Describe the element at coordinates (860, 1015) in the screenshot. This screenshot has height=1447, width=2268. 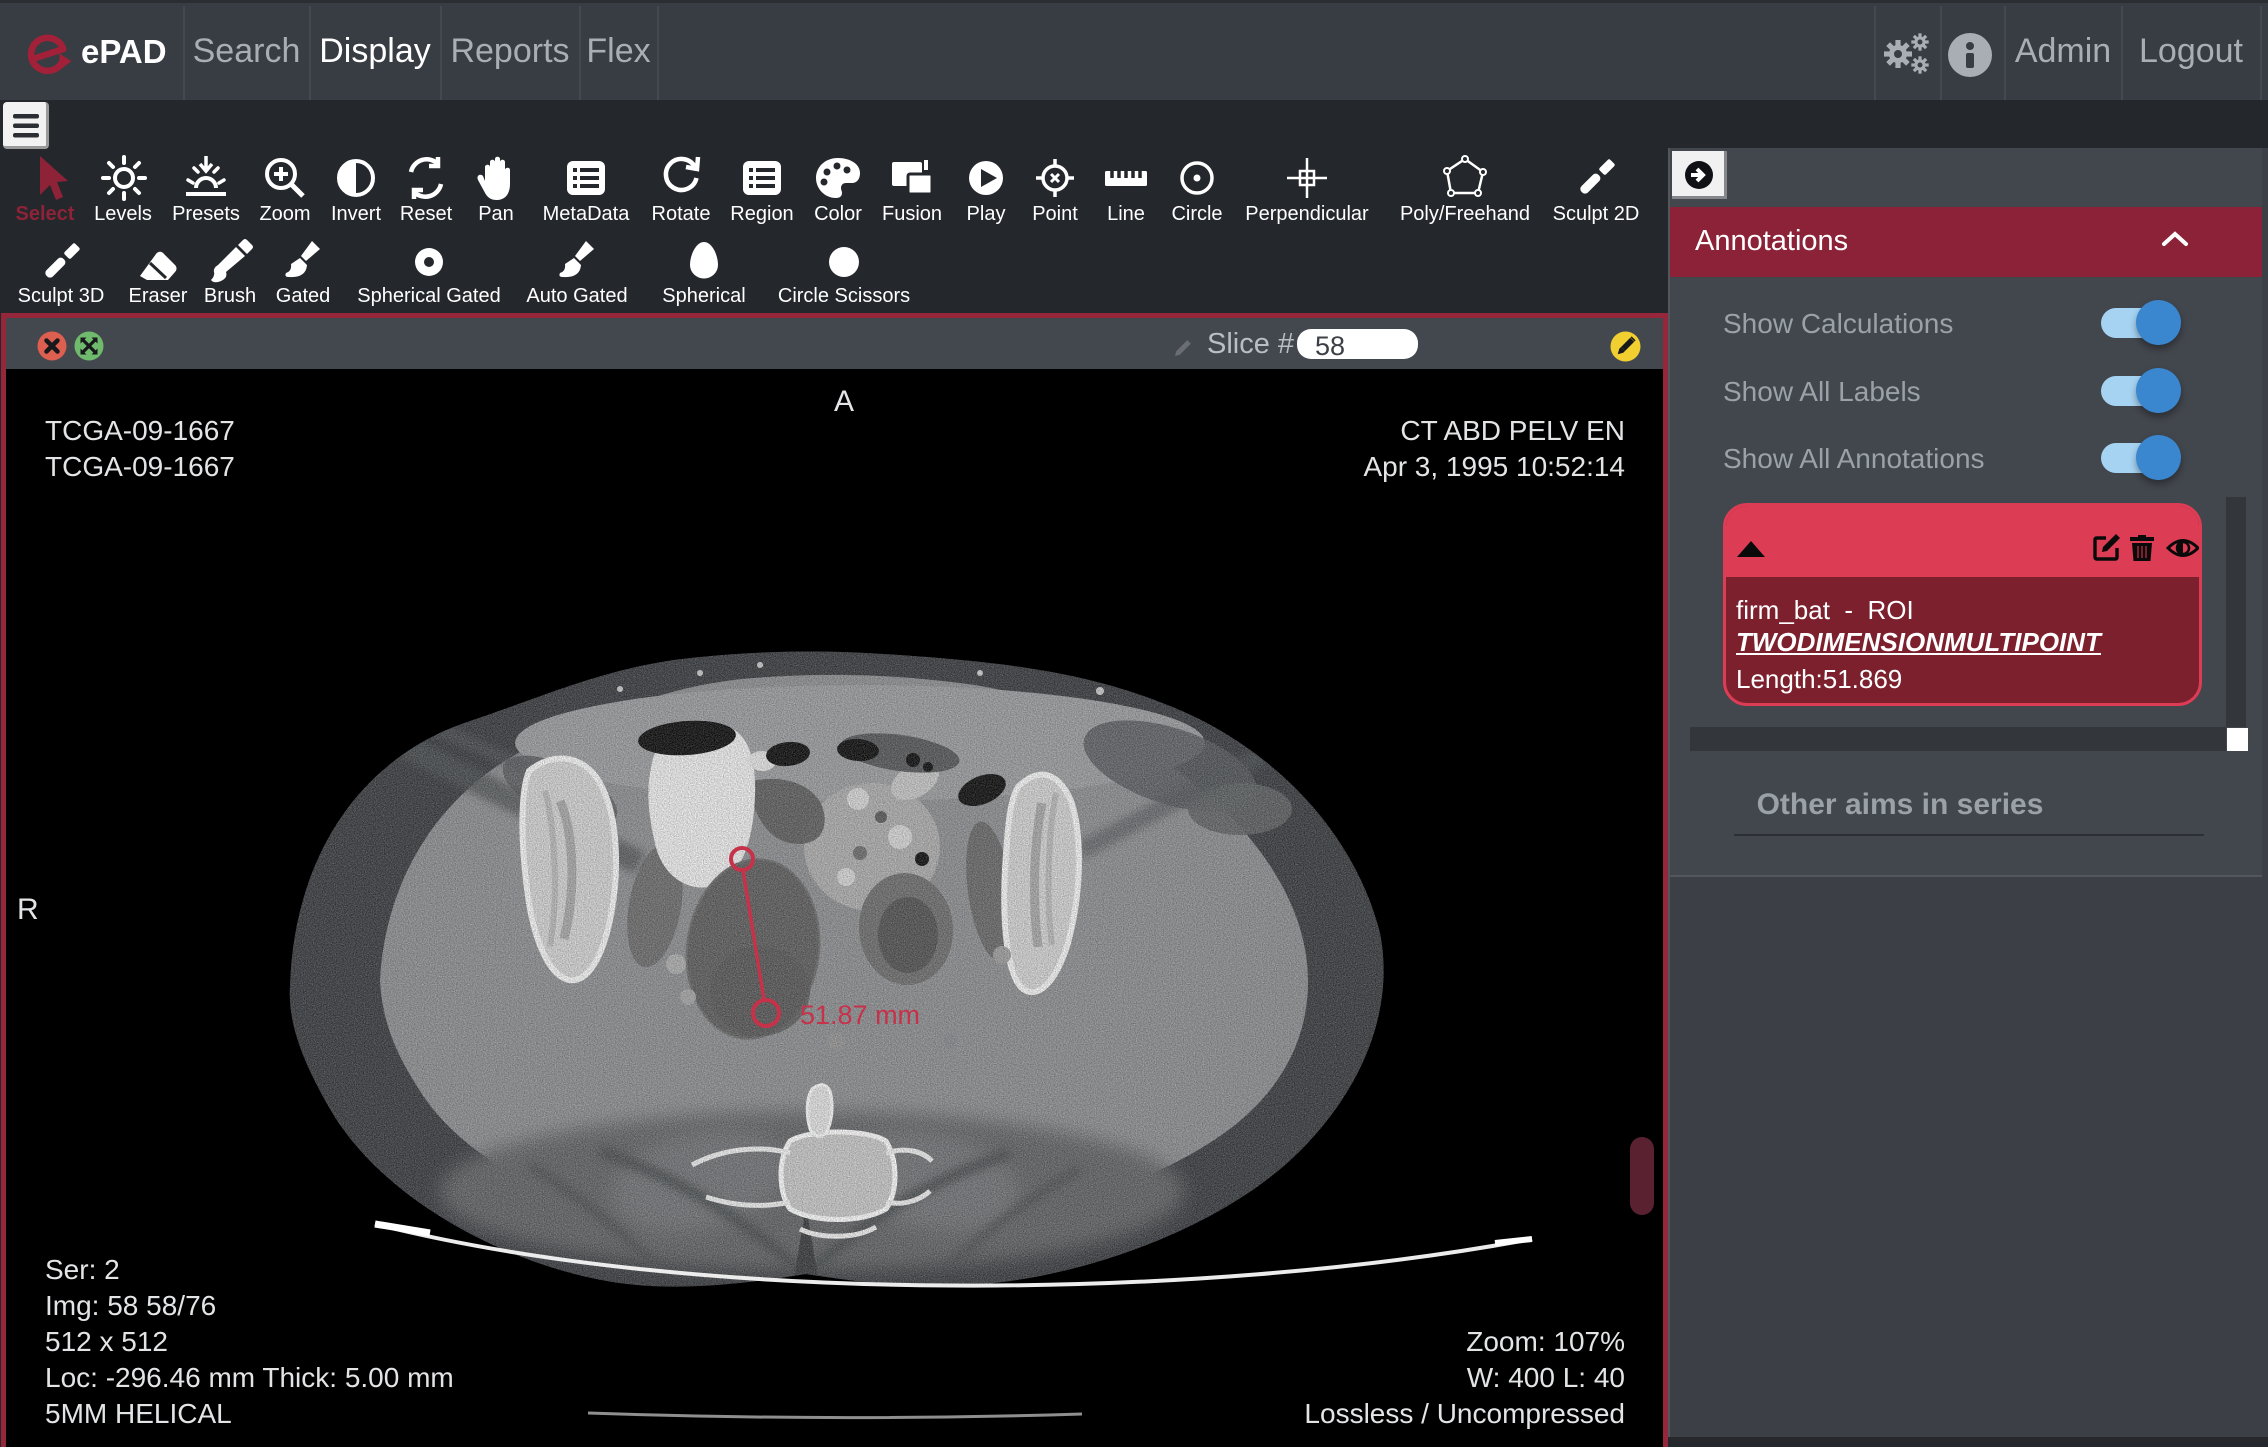
I see `svg-text: 51.87 mm` at that location.